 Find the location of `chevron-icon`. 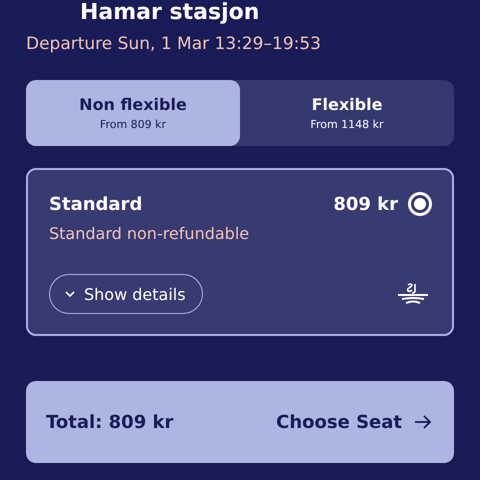

chevron-icon is located at coordinates (70, 294).